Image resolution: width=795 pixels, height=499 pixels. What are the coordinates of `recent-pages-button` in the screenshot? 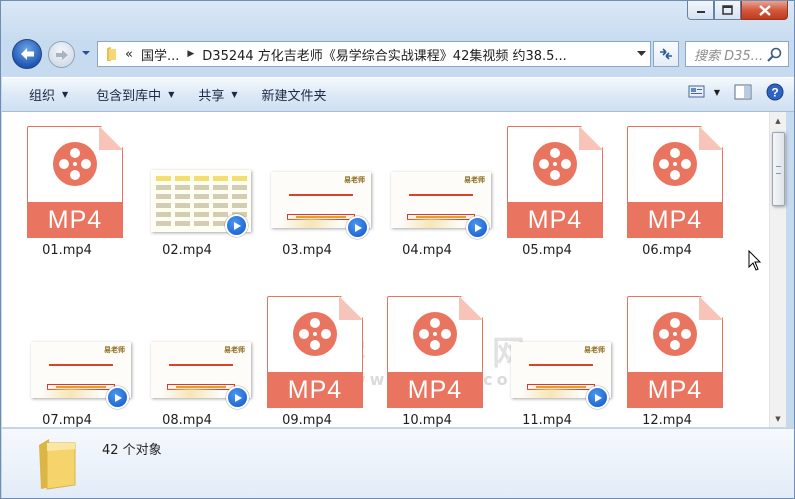 It's located at (86, 53).